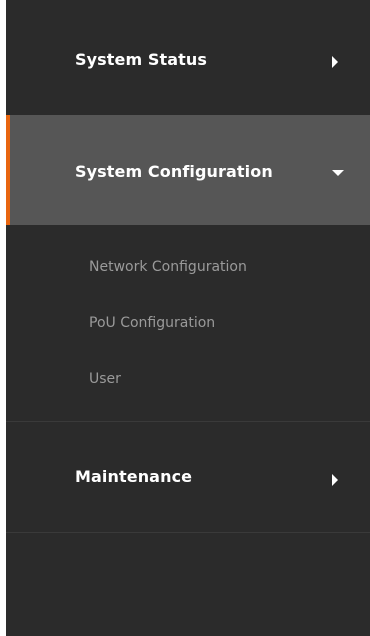 The image size is (370, 636). Describe the element at coordinates (141, 59) in the screenshot. I see `nav-label-system-status: System Status` at that location.